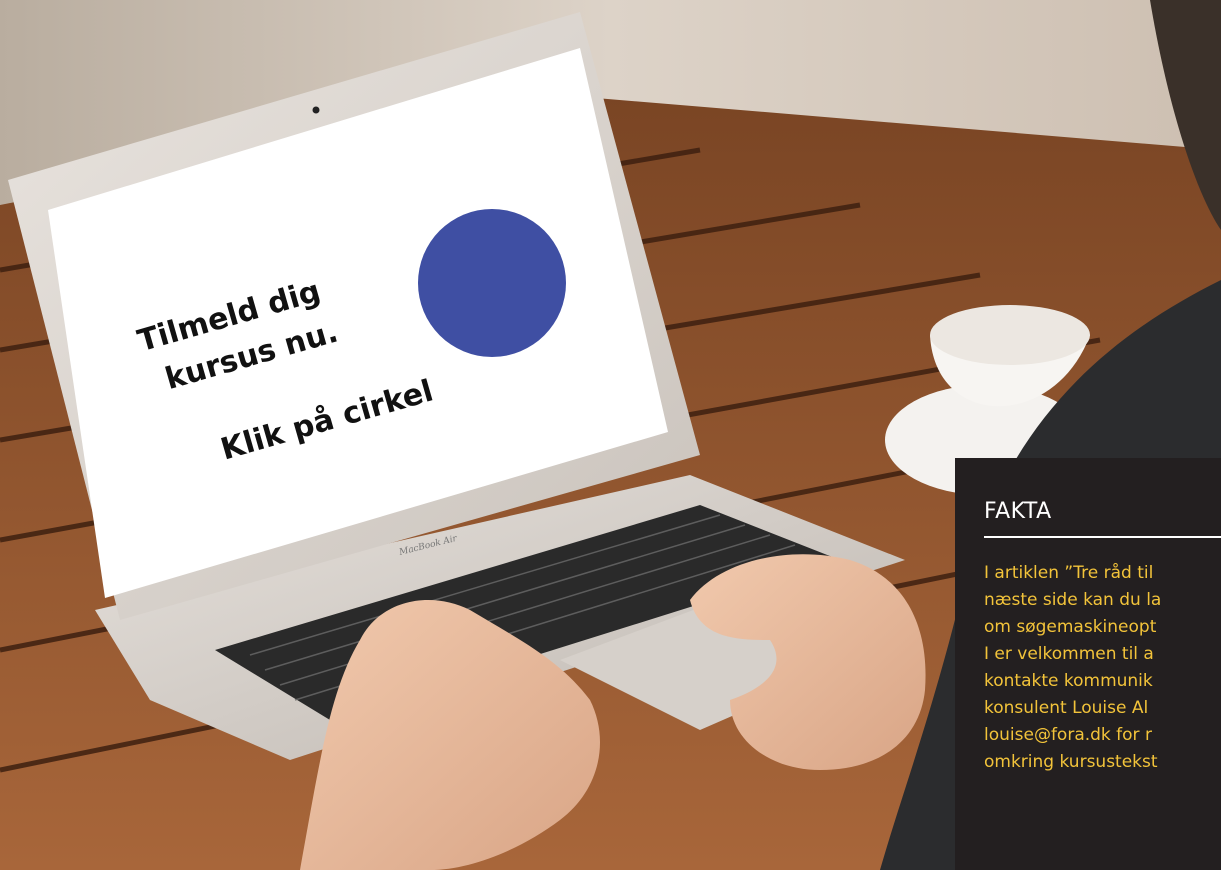 This screenshot has width=1221, height=870. I want to click on webcam, so click(316, 110).